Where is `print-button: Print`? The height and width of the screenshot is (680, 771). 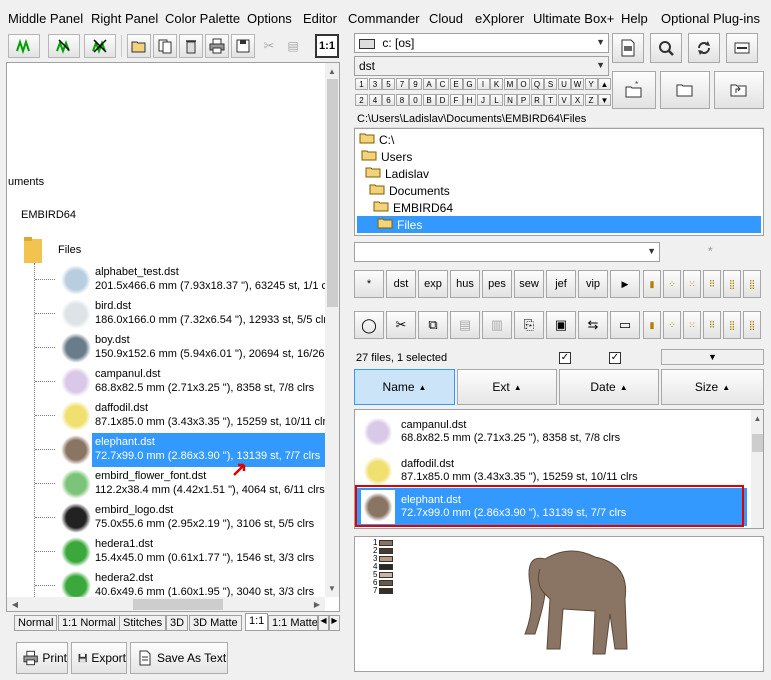 print-button: Print is located at coordinates (42, 658).